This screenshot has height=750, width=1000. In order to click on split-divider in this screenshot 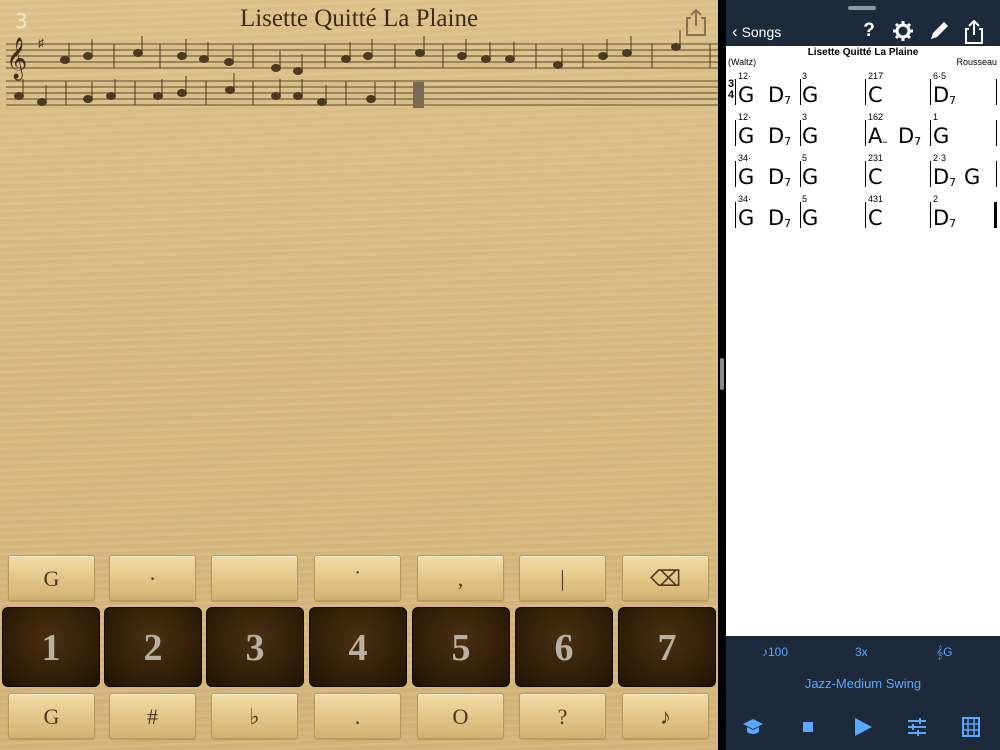, I will do `click(722, 375)`.